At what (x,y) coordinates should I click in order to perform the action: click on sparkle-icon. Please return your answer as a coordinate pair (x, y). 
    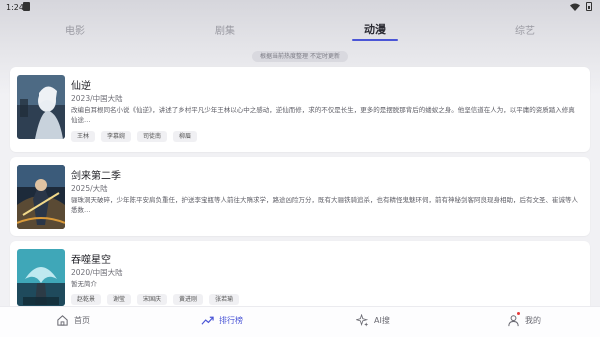
    Looking at the image, I should click on (362, 320).